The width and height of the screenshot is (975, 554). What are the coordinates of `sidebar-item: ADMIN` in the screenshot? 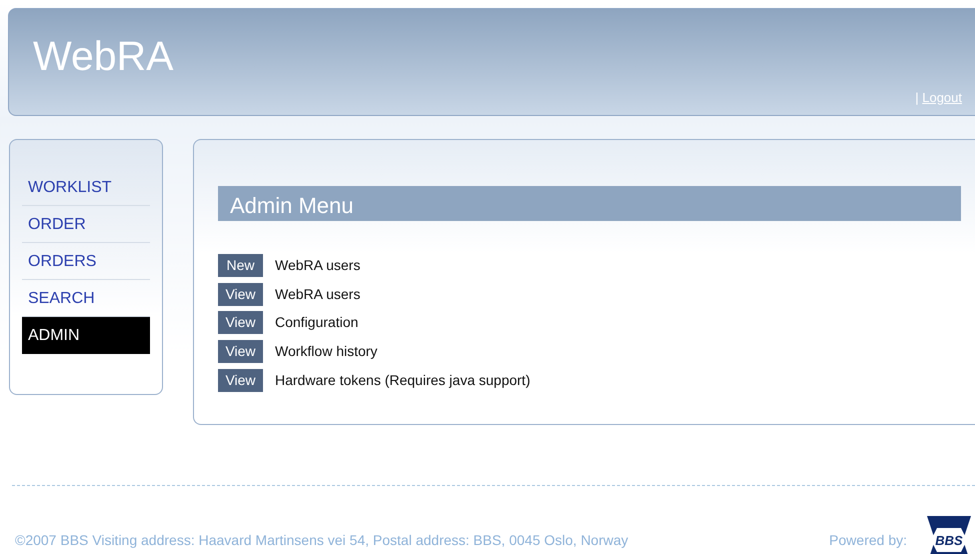 It's located at (86, 335).